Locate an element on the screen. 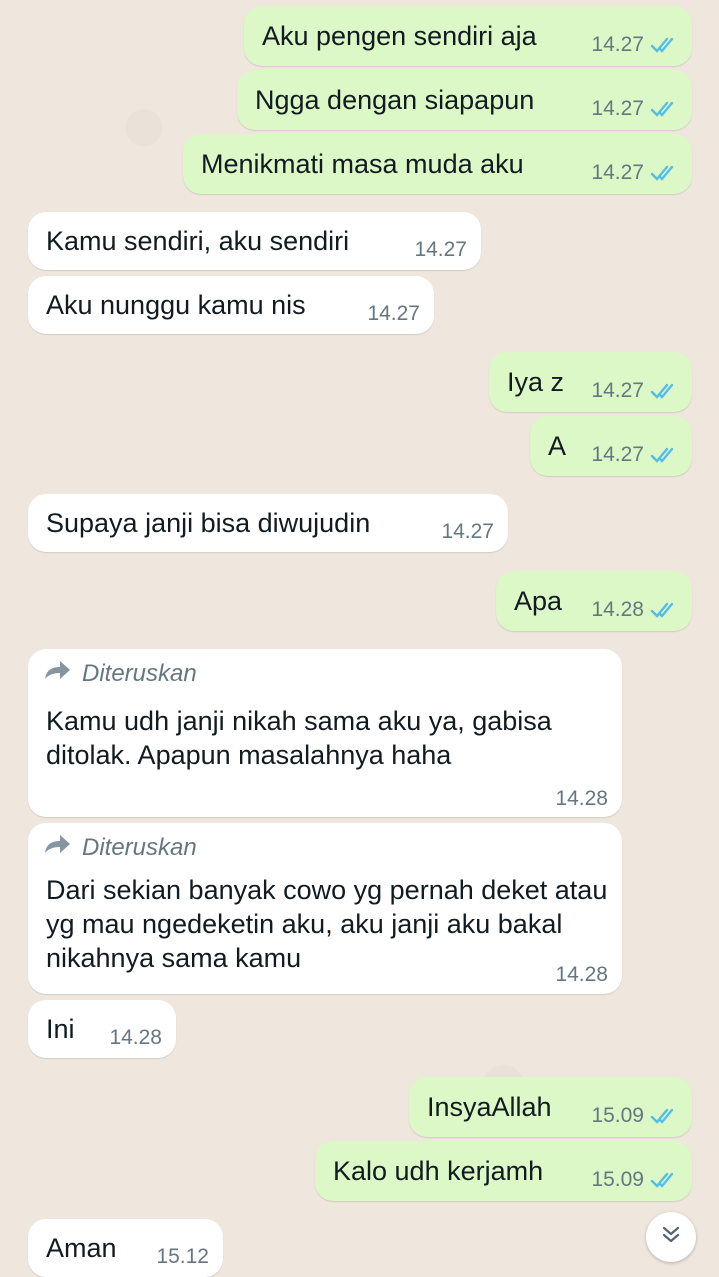 This screenshot has width=719, height=1277. chevron-double-down-icon is located at coordinates (671, 1237).